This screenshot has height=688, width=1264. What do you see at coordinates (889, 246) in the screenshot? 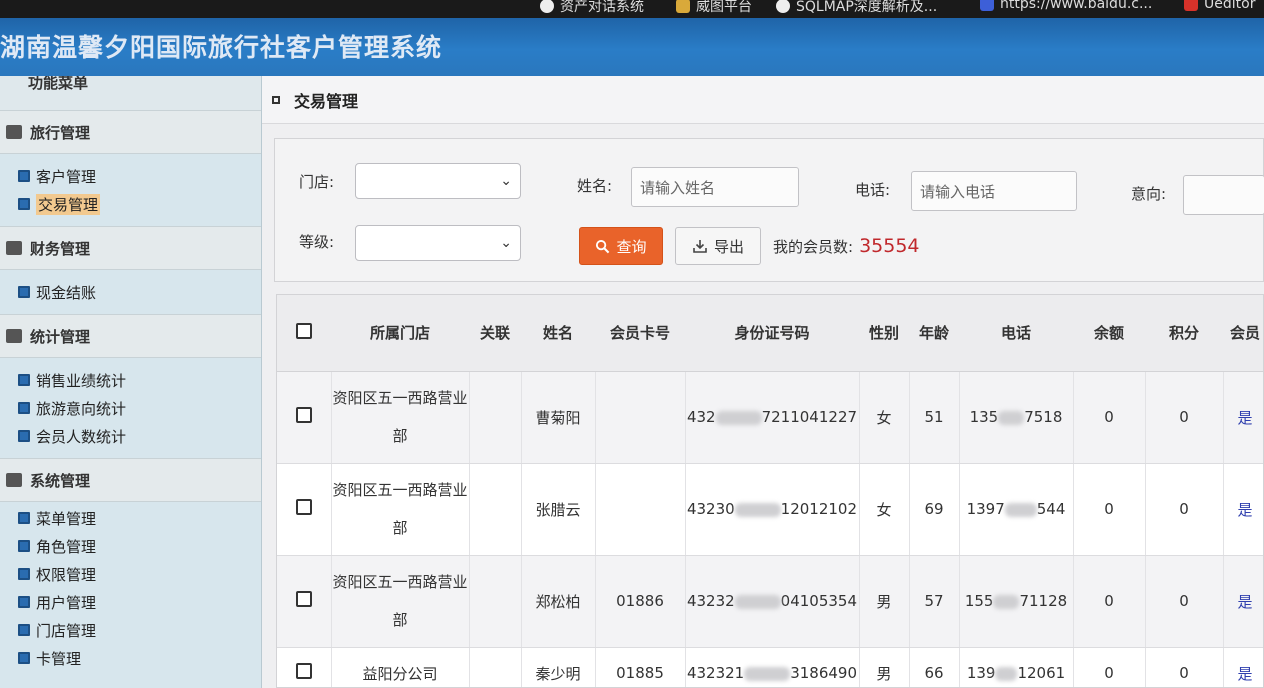
I see `member-count-value: 35554` at bounding box center [889, 246].